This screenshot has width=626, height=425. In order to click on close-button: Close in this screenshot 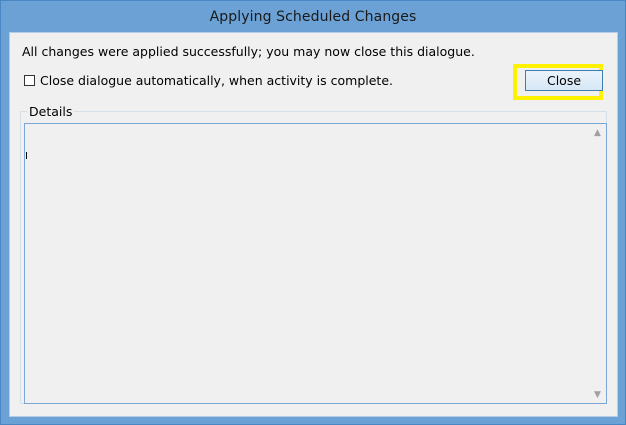, I will do `click(564, 80)`.